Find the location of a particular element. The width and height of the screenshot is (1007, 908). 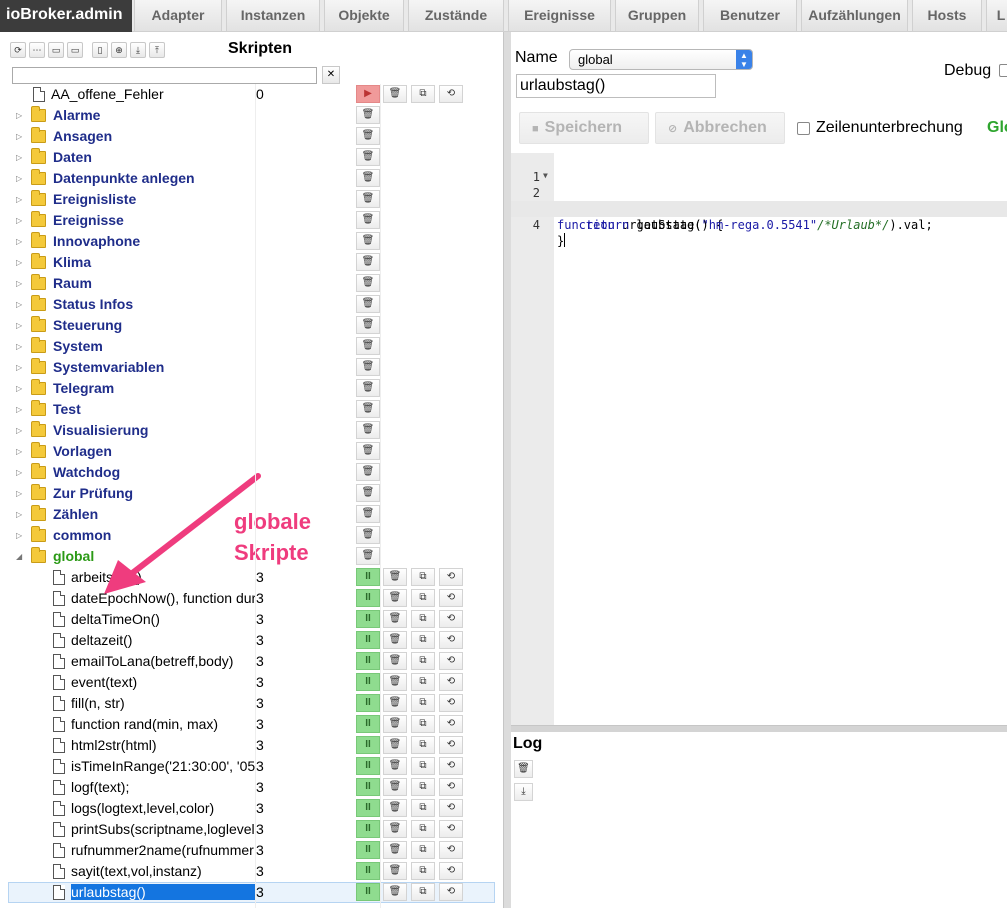

script-name-input: urlaubstag() is located at coordinates (616, 86).